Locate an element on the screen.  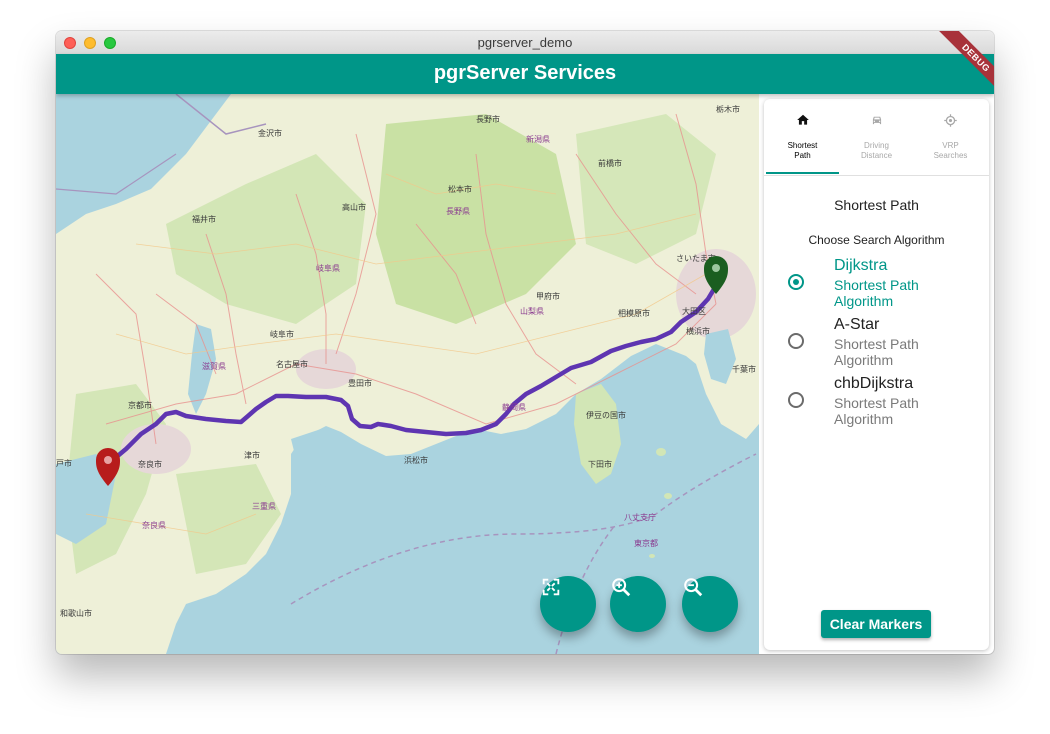
zoom-in-button is located at coordinates (638, 604).